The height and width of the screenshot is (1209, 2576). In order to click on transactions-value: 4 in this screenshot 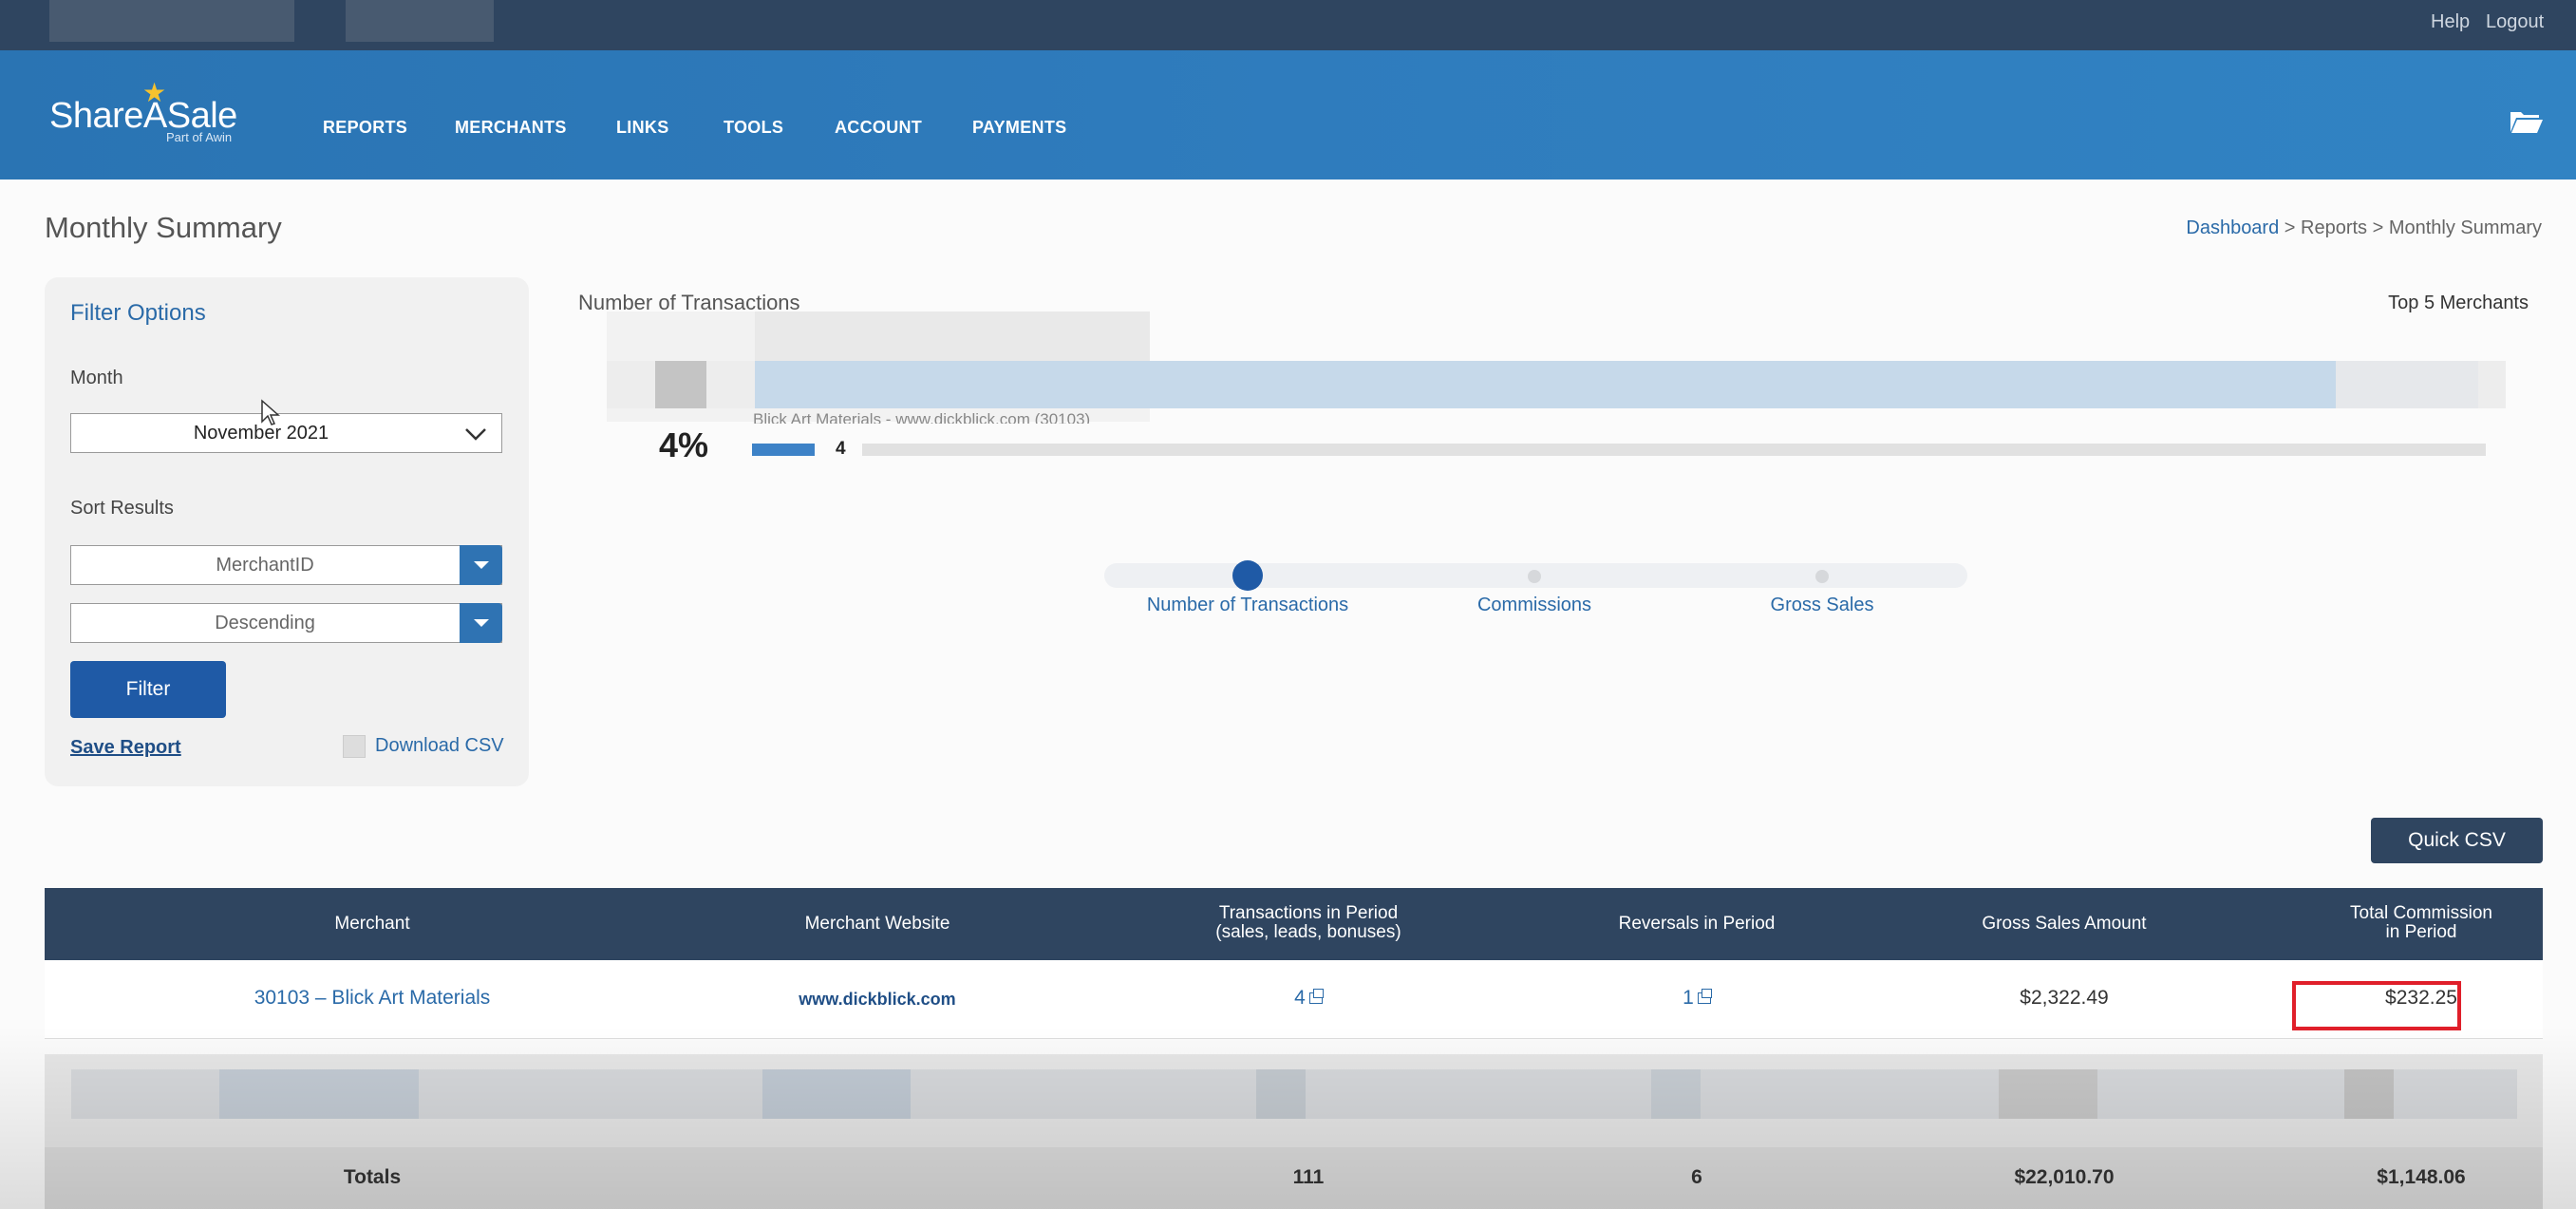, I will do `click(1300, 998)`.